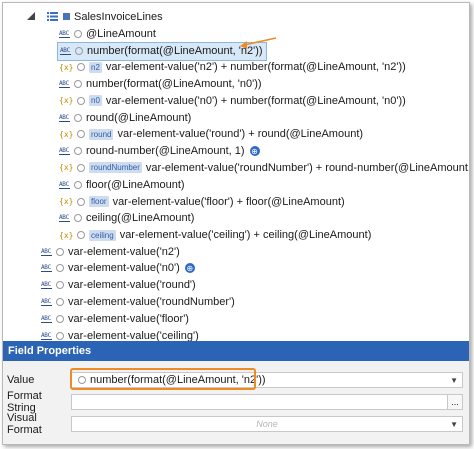  What do you see at coordinates (132, 285) in the screenshot?
I see `tree-item-label: var-element-value('round')` at bounding box center [132, 285].